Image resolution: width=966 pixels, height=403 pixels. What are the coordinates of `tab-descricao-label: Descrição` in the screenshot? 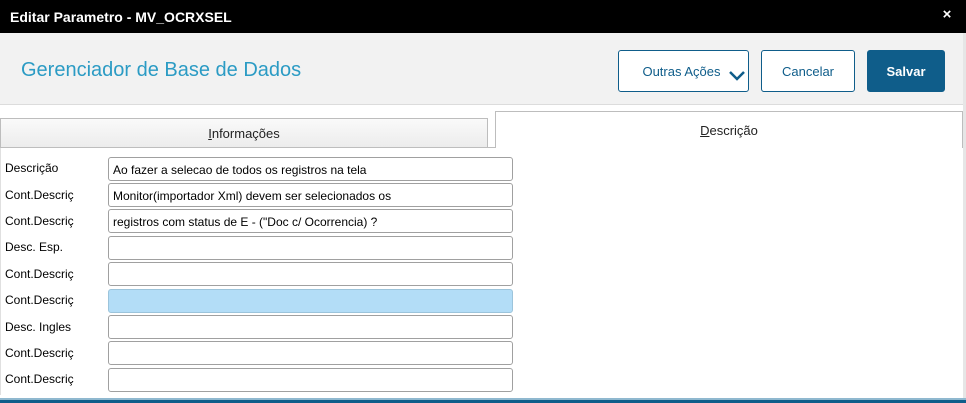 It's located at (729, 130).